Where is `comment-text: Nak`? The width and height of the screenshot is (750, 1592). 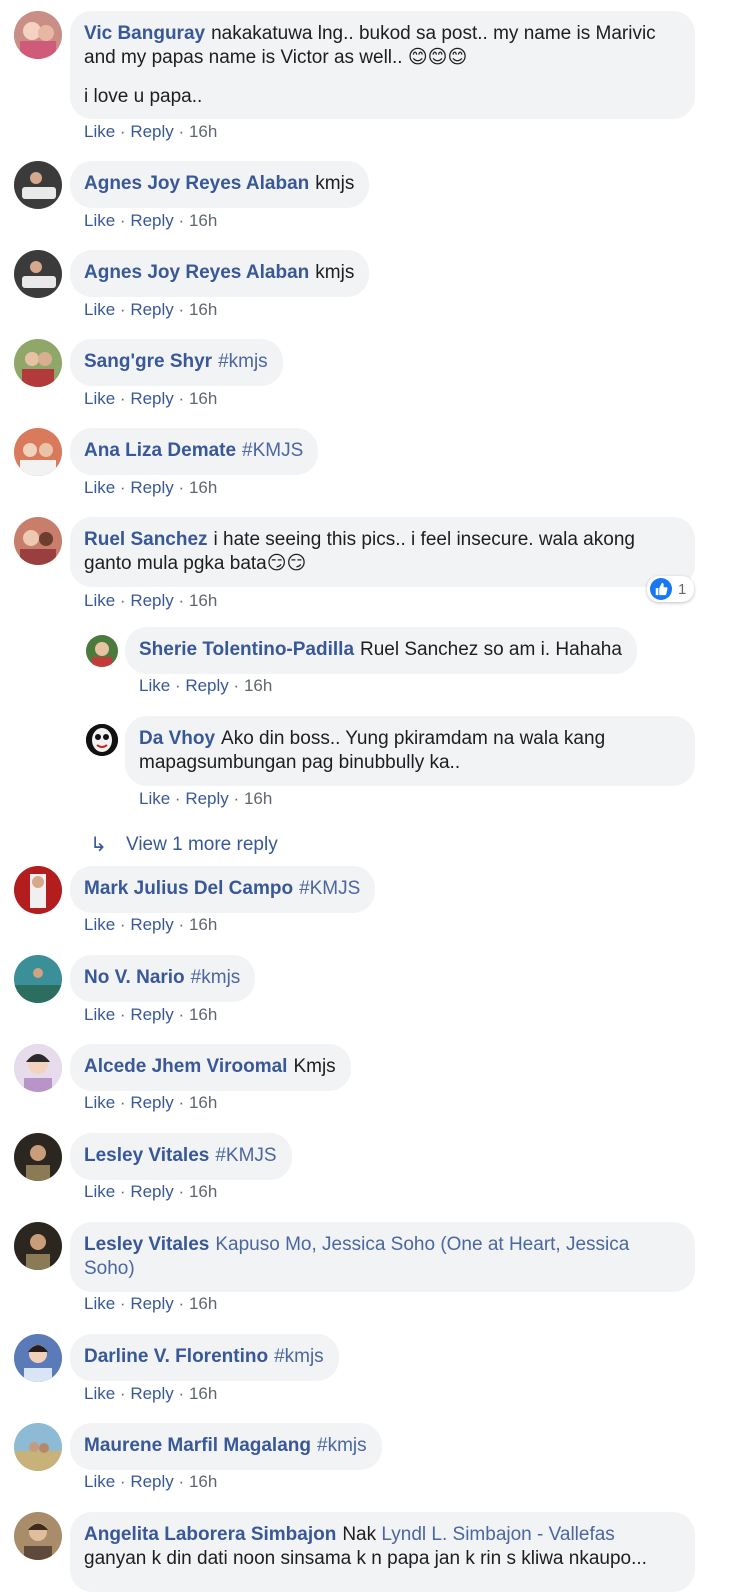 comment-text: Nak is located at coordinates (359, 1534).